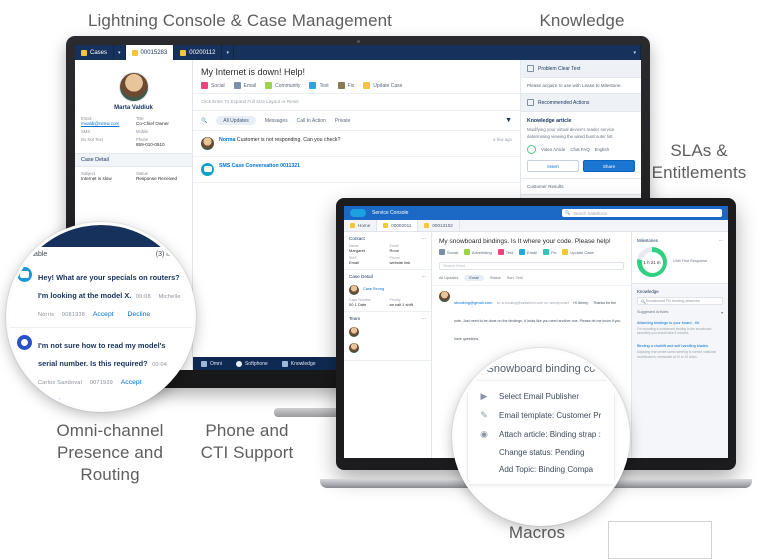  What do you see at coordinates (473, 302) in the screenshot?
I see `post-author: sbooking@gmail.com` at bounding box center [473, 302].